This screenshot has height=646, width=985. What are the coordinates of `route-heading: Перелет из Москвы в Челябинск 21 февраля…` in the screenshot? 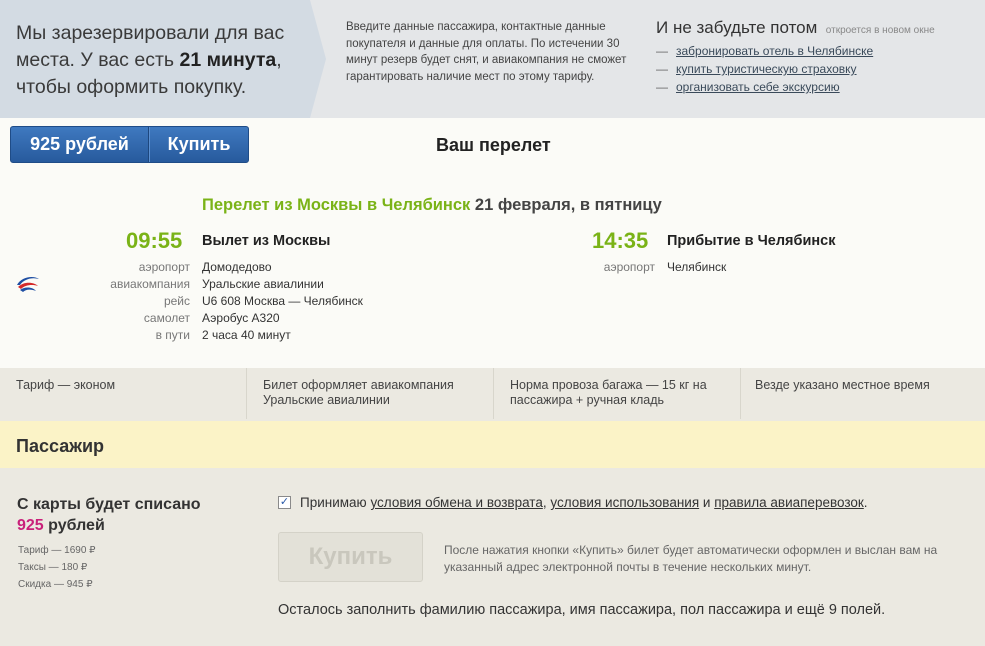 It's located at (432, 205).